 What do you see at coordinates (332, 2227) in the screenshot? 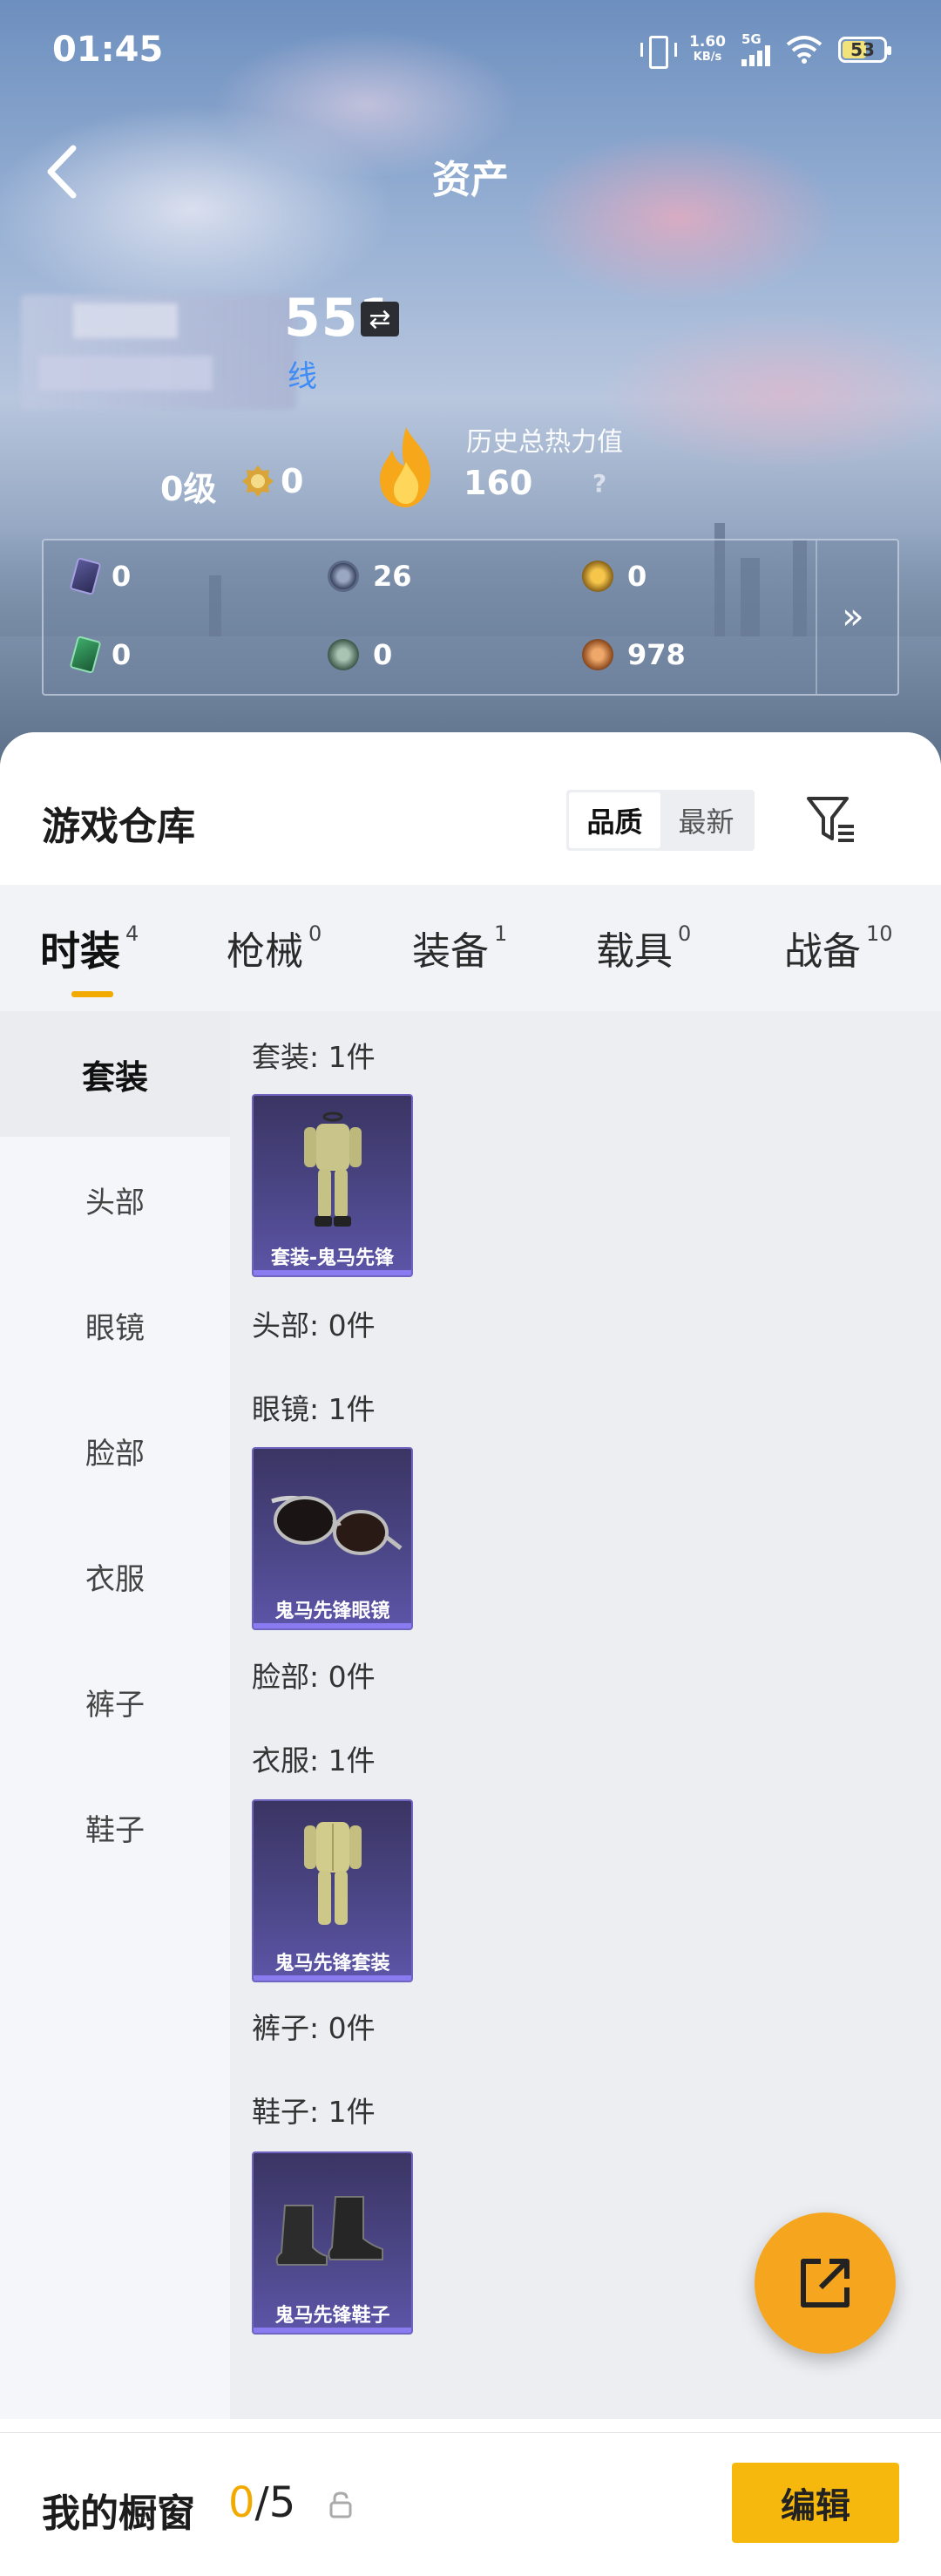
I see `boots-icon` at bounding box center [332, 2227].